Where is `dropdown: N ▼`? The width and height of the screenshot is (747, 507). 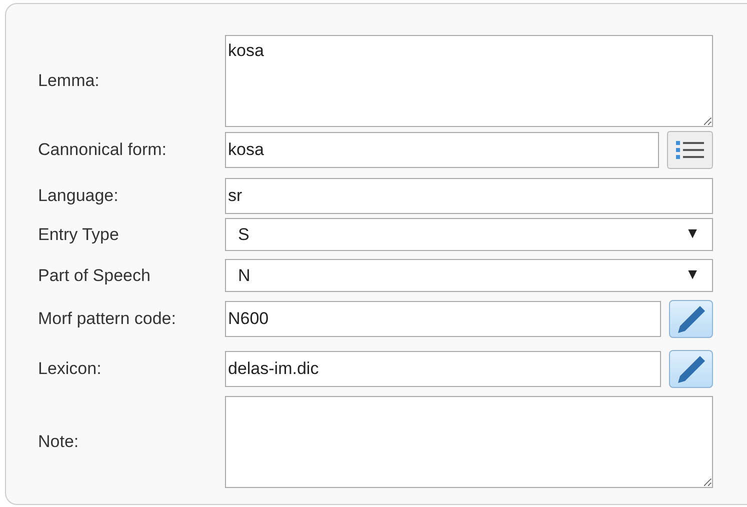
dropdown: N ▼ is located at coordinates (469, 275).